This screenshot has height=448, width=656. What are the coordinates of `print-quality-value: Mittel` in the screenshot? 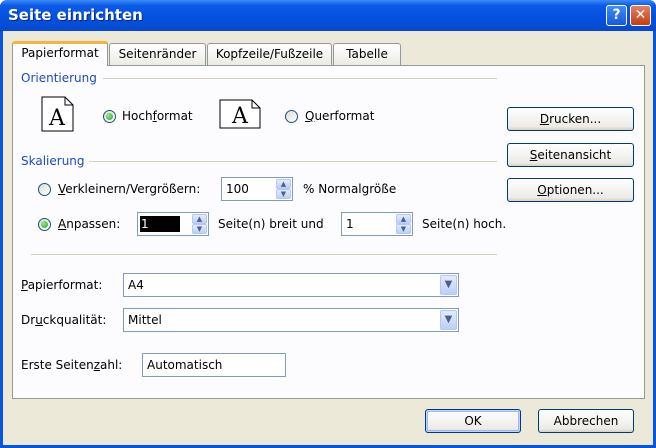 It's located at (145, 320).